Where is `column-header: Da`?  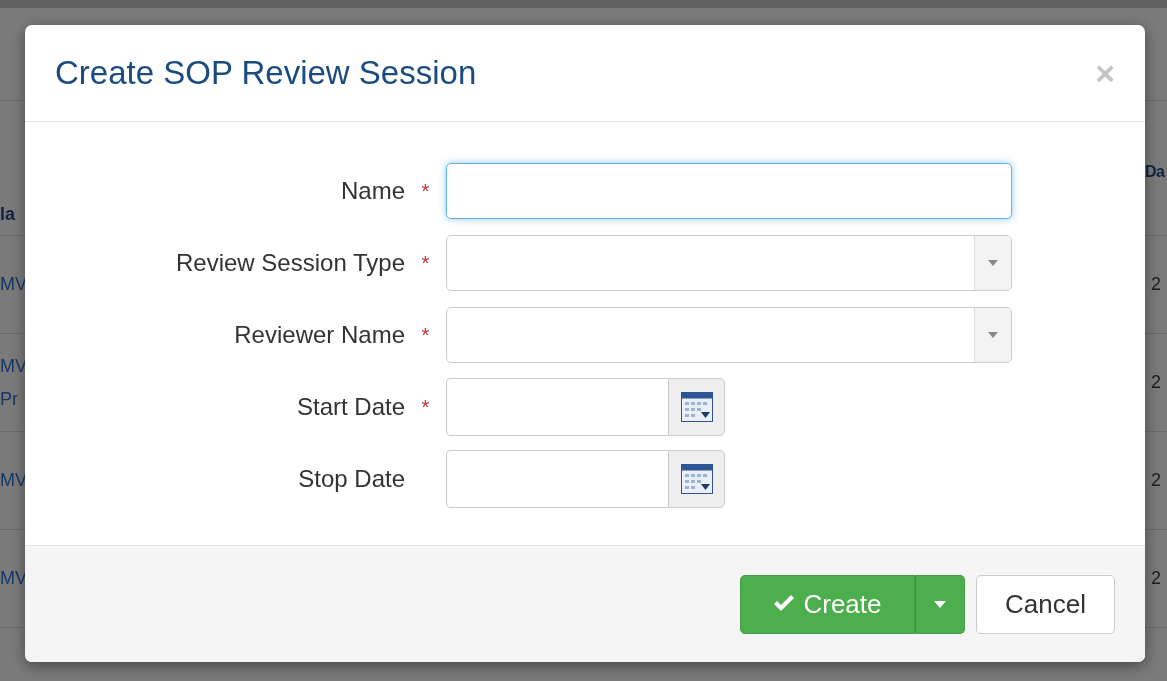 column-header: Da is located at coordinates (1155, 172).